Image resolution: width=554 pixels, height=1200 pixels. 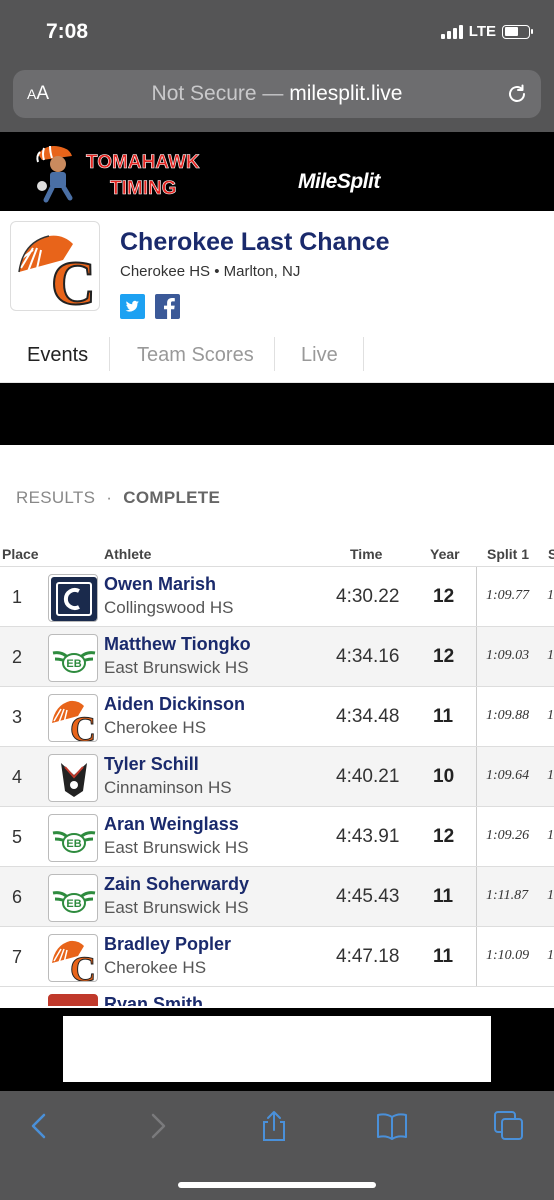 What do you see at coordinates (217, 93) in the screenshot?
I see `not-secure-label: Not Secure —` at bounding box center [217, 93].